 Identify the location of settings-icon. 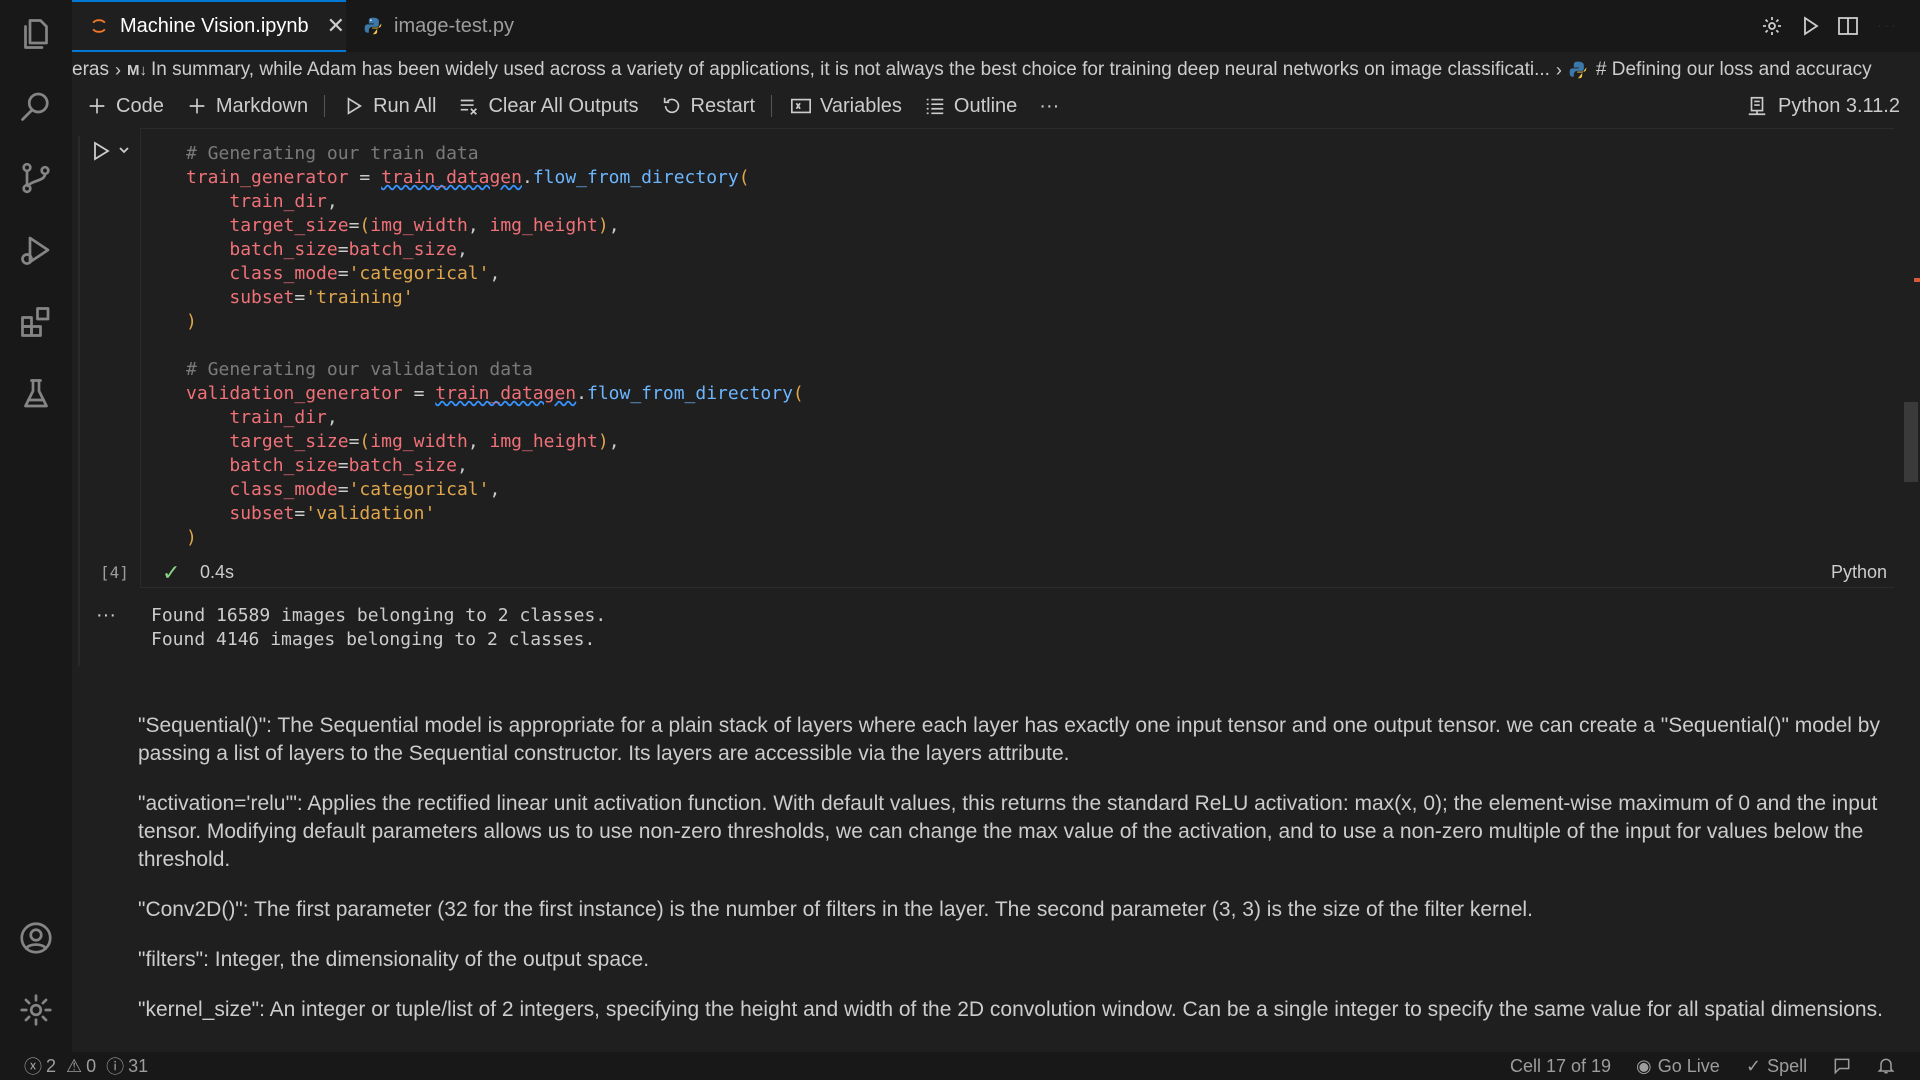
(1772, 26).